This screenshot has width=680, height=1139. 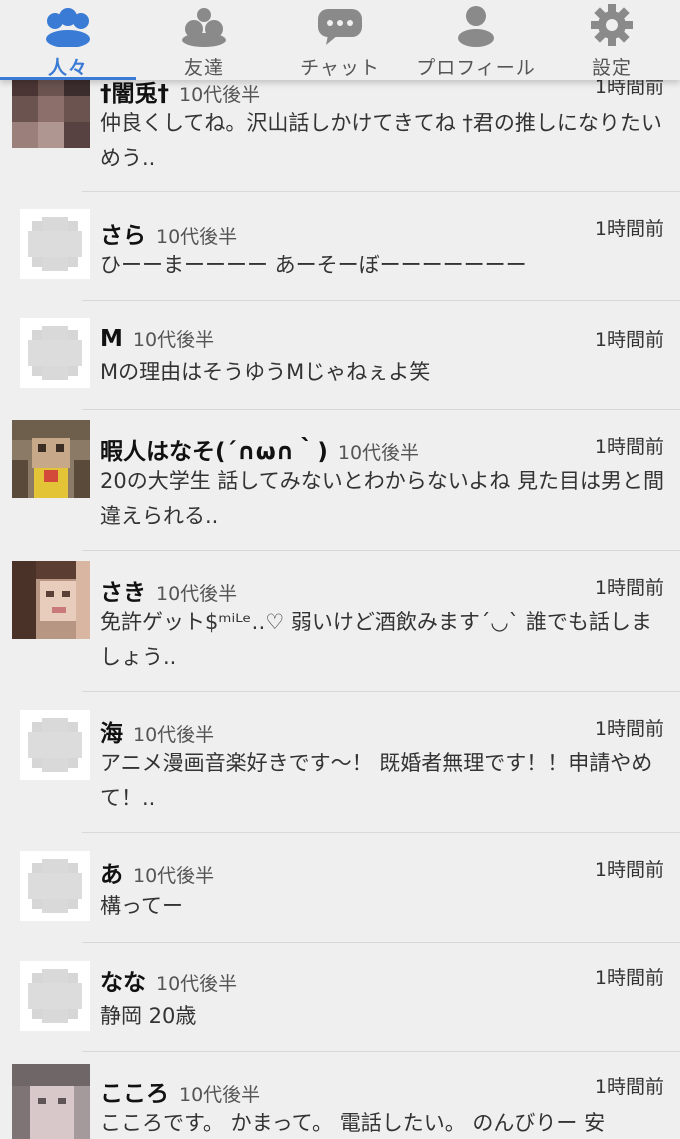 I want to click on tab-people: 人々, so click(x=68, y=40).